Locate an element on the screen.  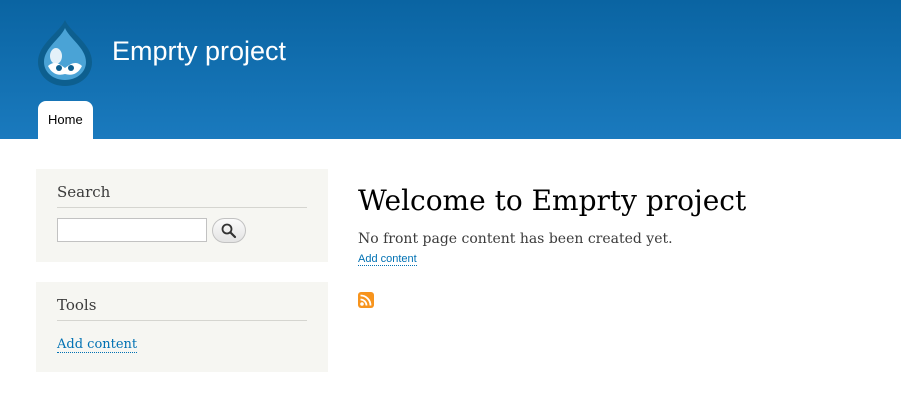
search-block-title: Search is located at coordinates (182, 195).